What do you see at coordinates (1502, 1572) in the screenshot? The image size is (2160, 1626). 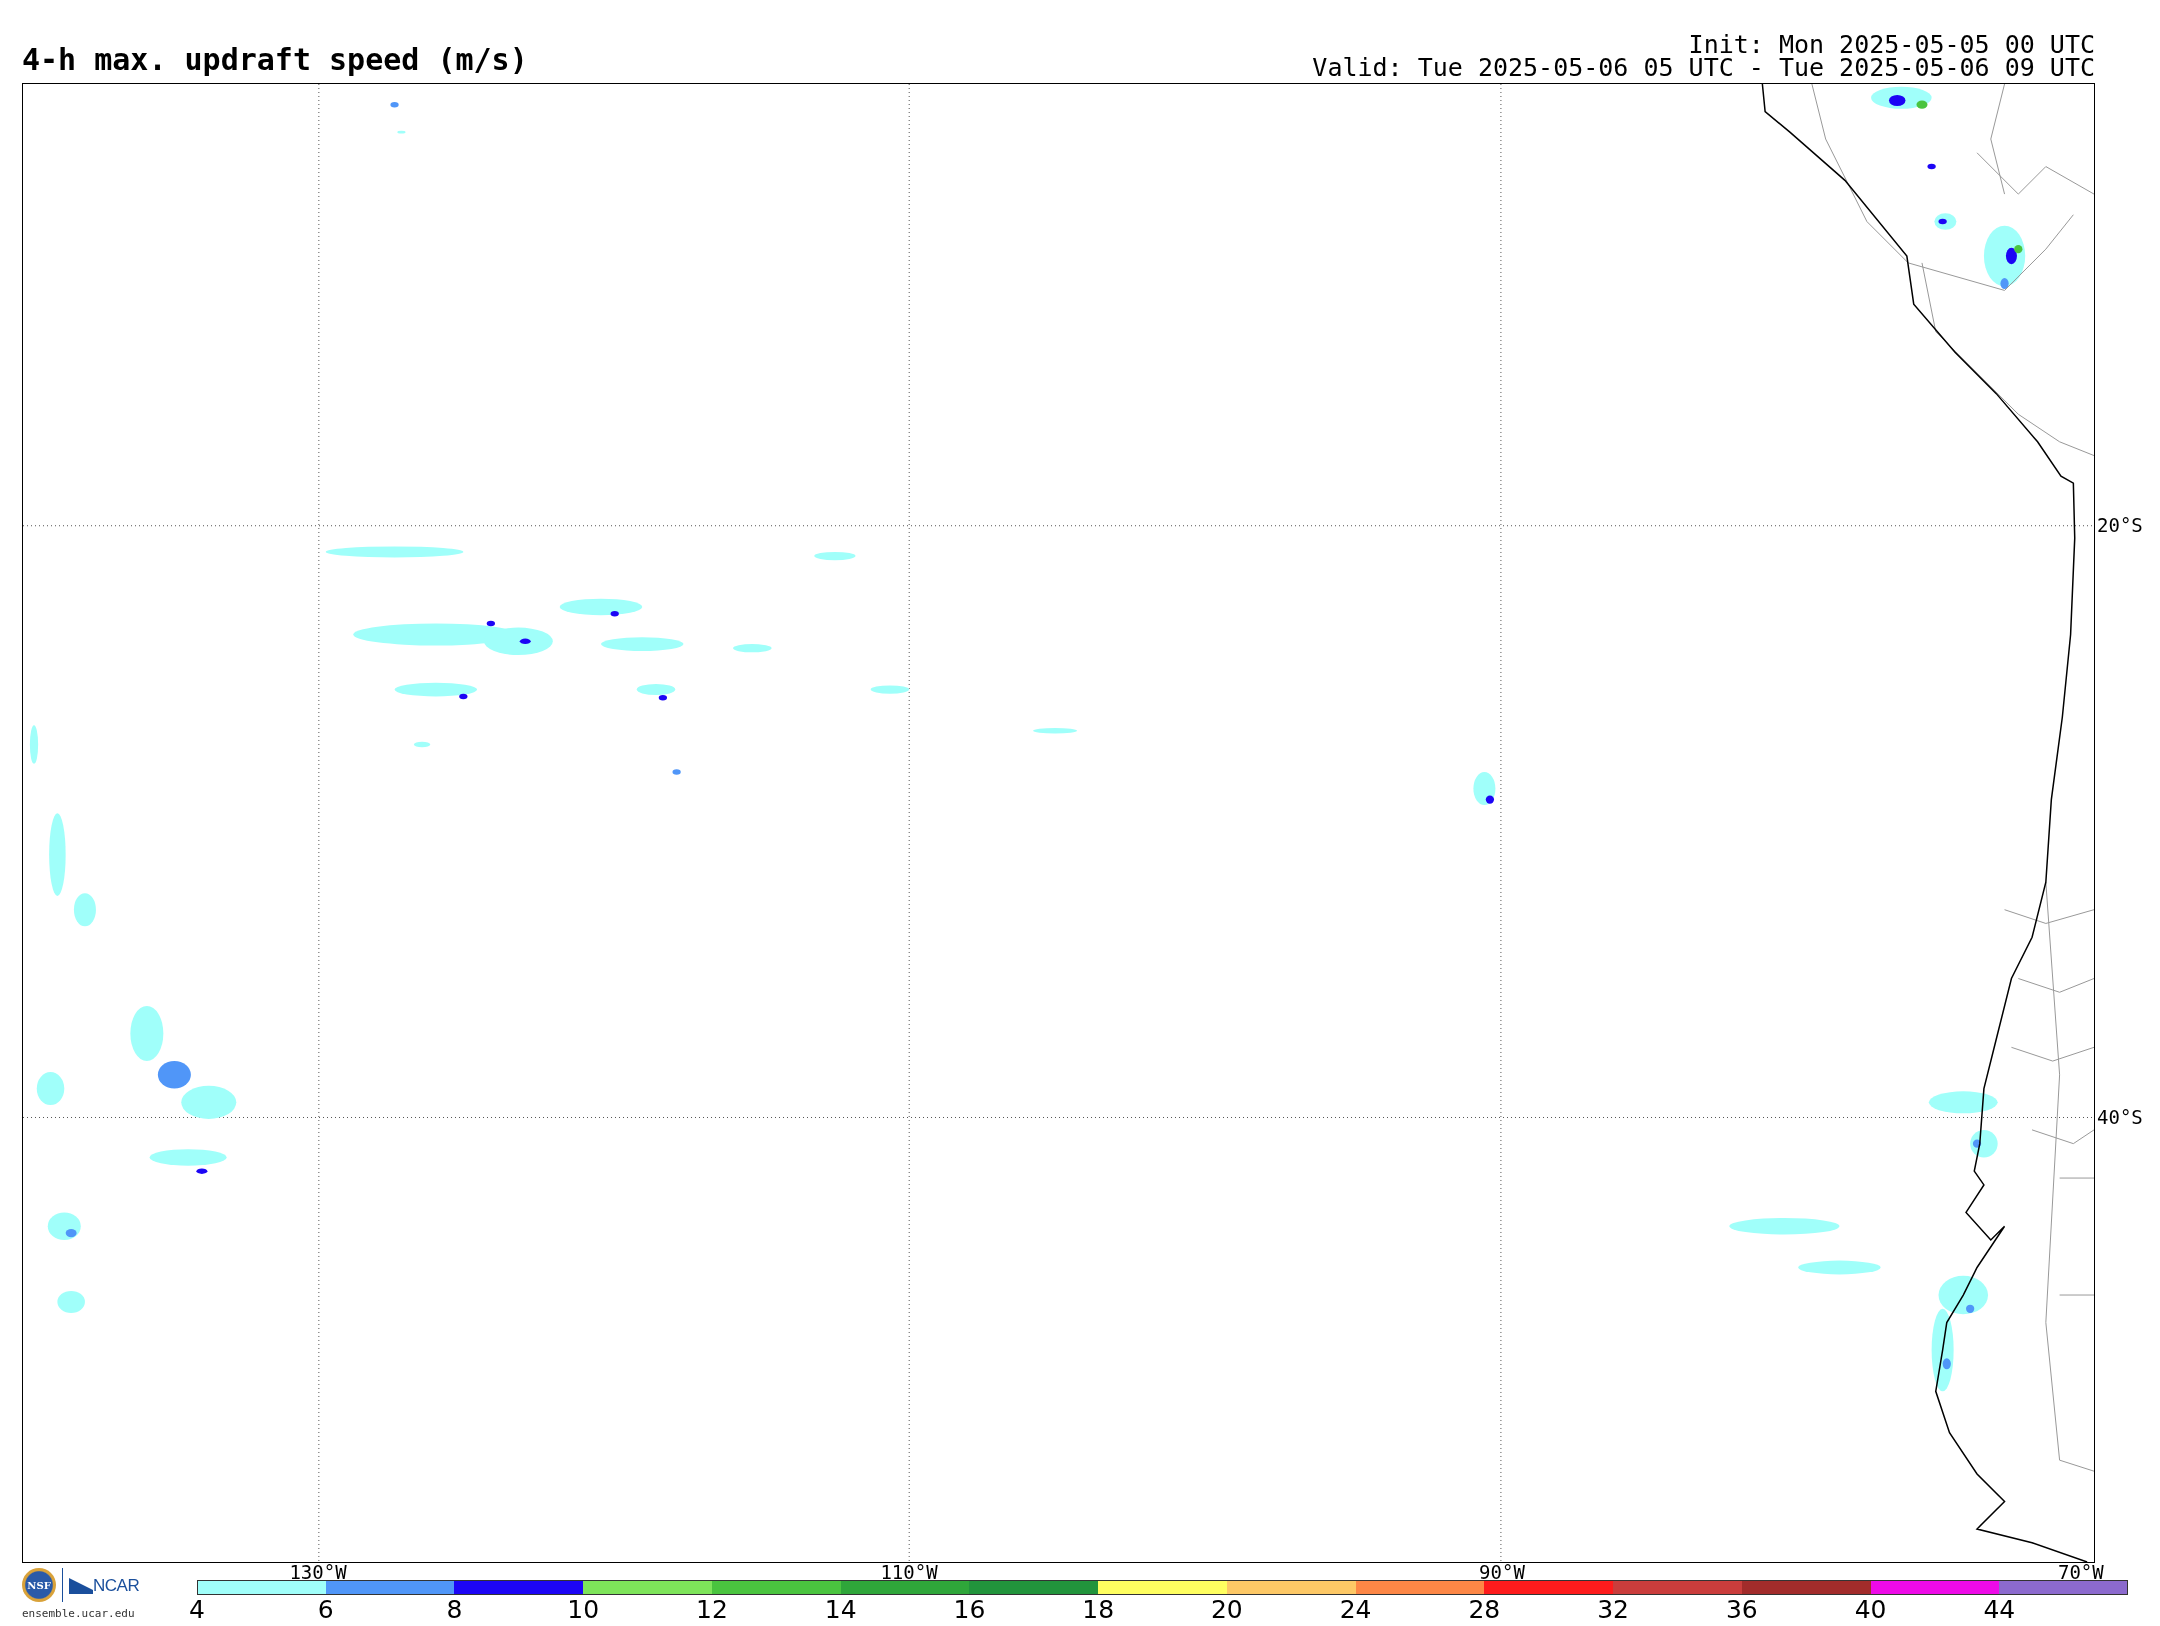 I see `longitude-label: 90°W` at bounding box center [1502, 1572].